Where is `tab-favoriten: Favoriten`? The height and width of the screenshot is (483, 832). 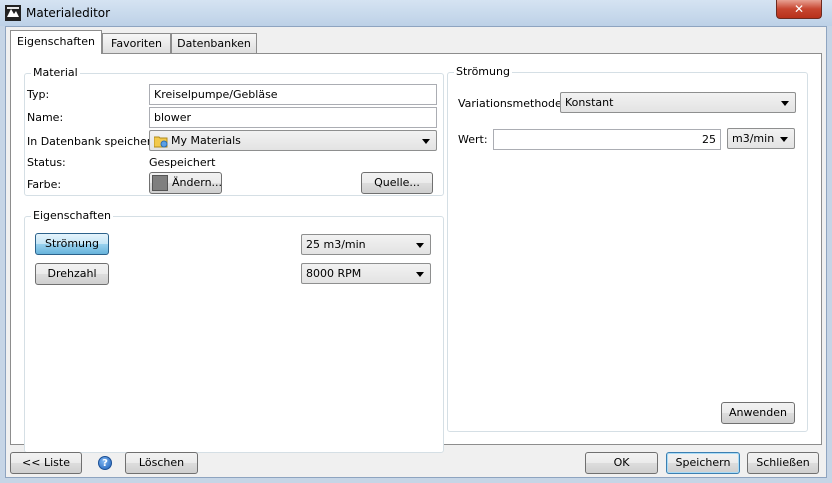
tab-favoriten: Favoriten is located at coordinates (136, 43).